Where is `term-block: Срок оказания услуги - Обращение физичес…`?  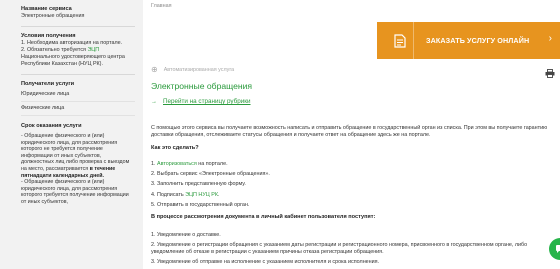 term-block: Срок оказания услуги - Обращение физичес… is located at coordinates (82, 164).